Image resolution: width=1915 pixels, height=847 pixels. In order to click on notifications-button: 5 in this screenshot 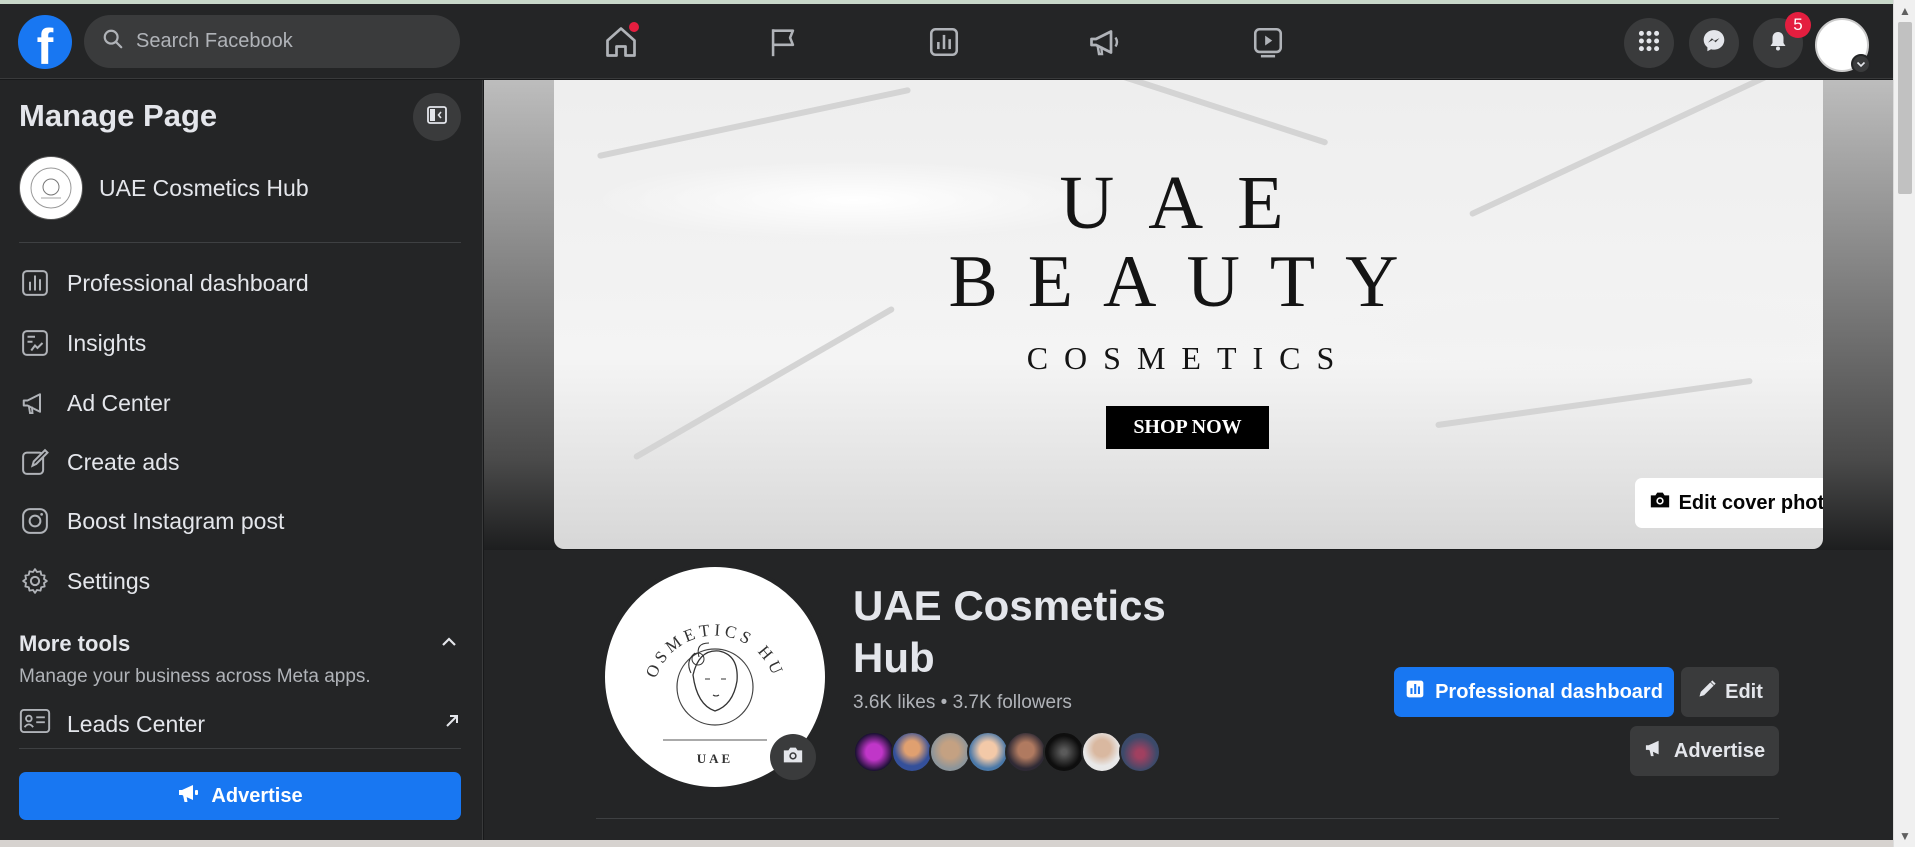, I will do `click(1782, 40)`.